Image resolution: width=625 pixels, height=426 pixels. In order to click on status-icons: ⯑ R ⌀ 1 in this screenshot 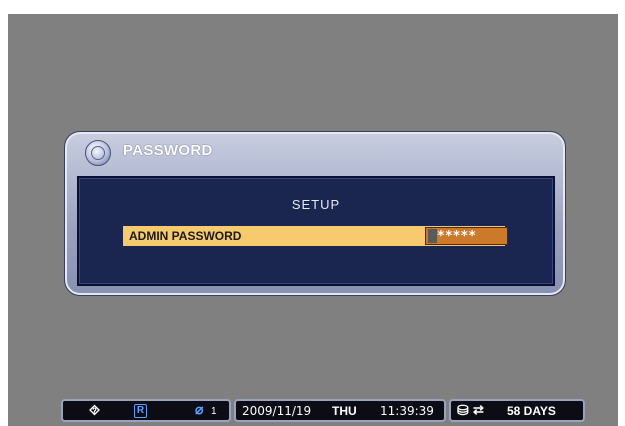, I will do `click(146, 410)`.